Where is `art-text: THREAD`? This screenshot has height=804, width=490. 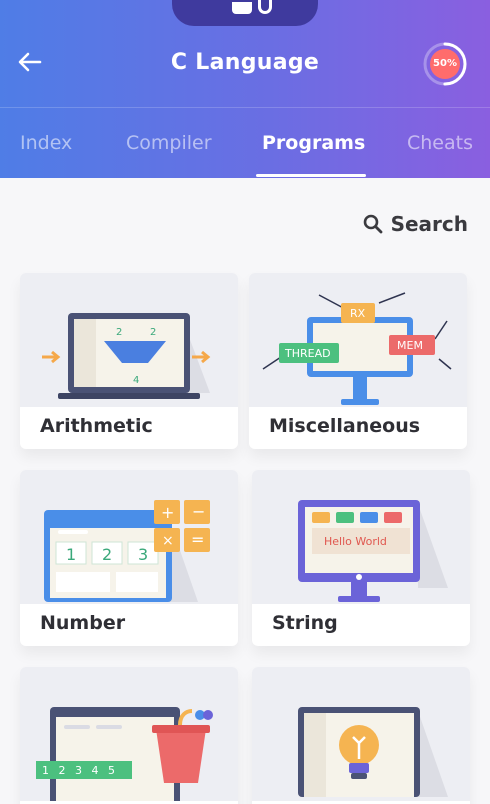
art-text: THREAD is located at coordinates (307, 353).